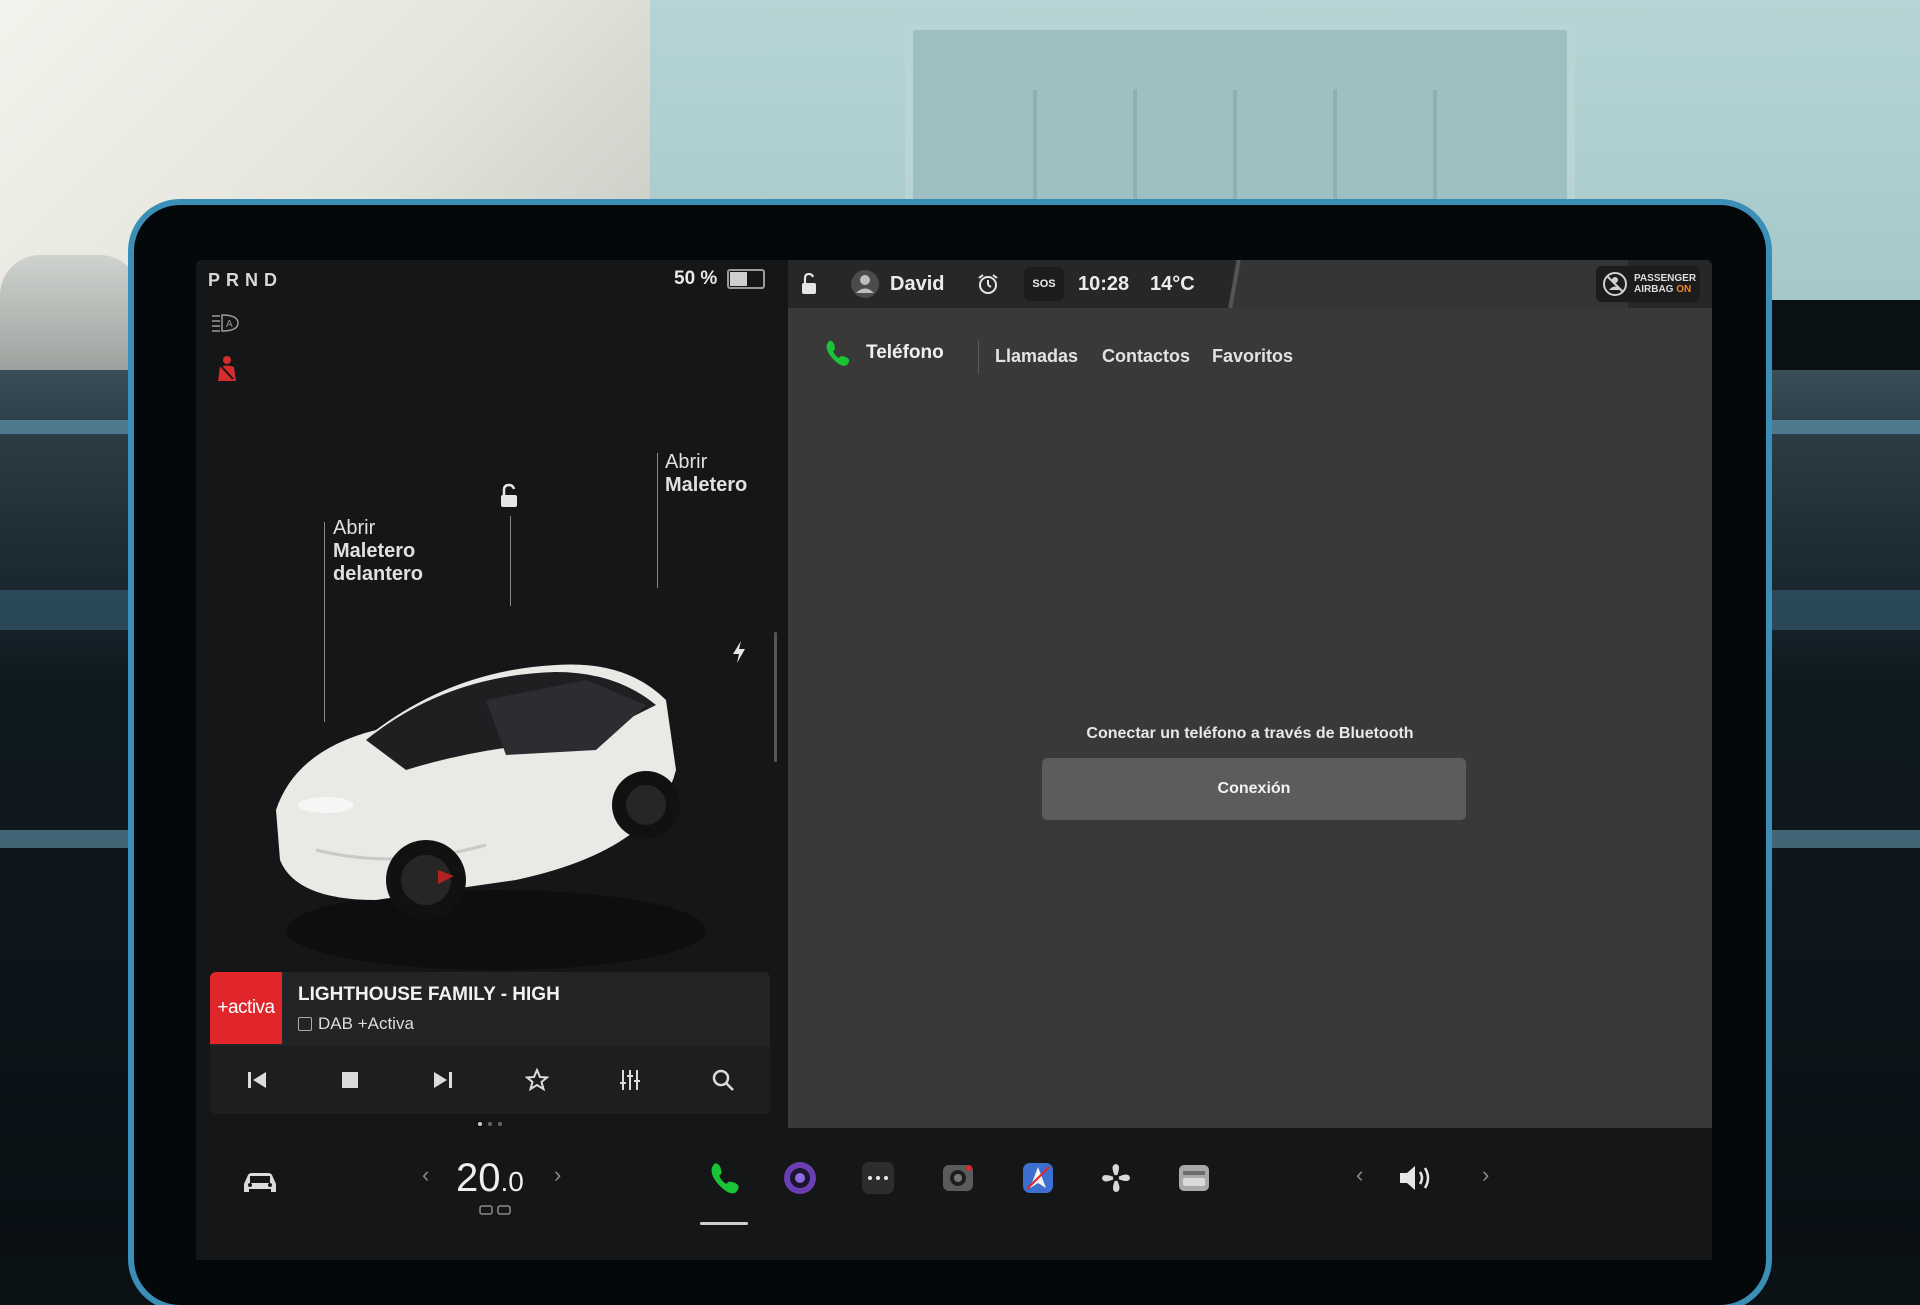 The height and width of the screenshot is (1305, 1920). What do you see at coordinates (746, 279) in the screenshot?
I see `battery-icon` at bounding box center [746, 279].